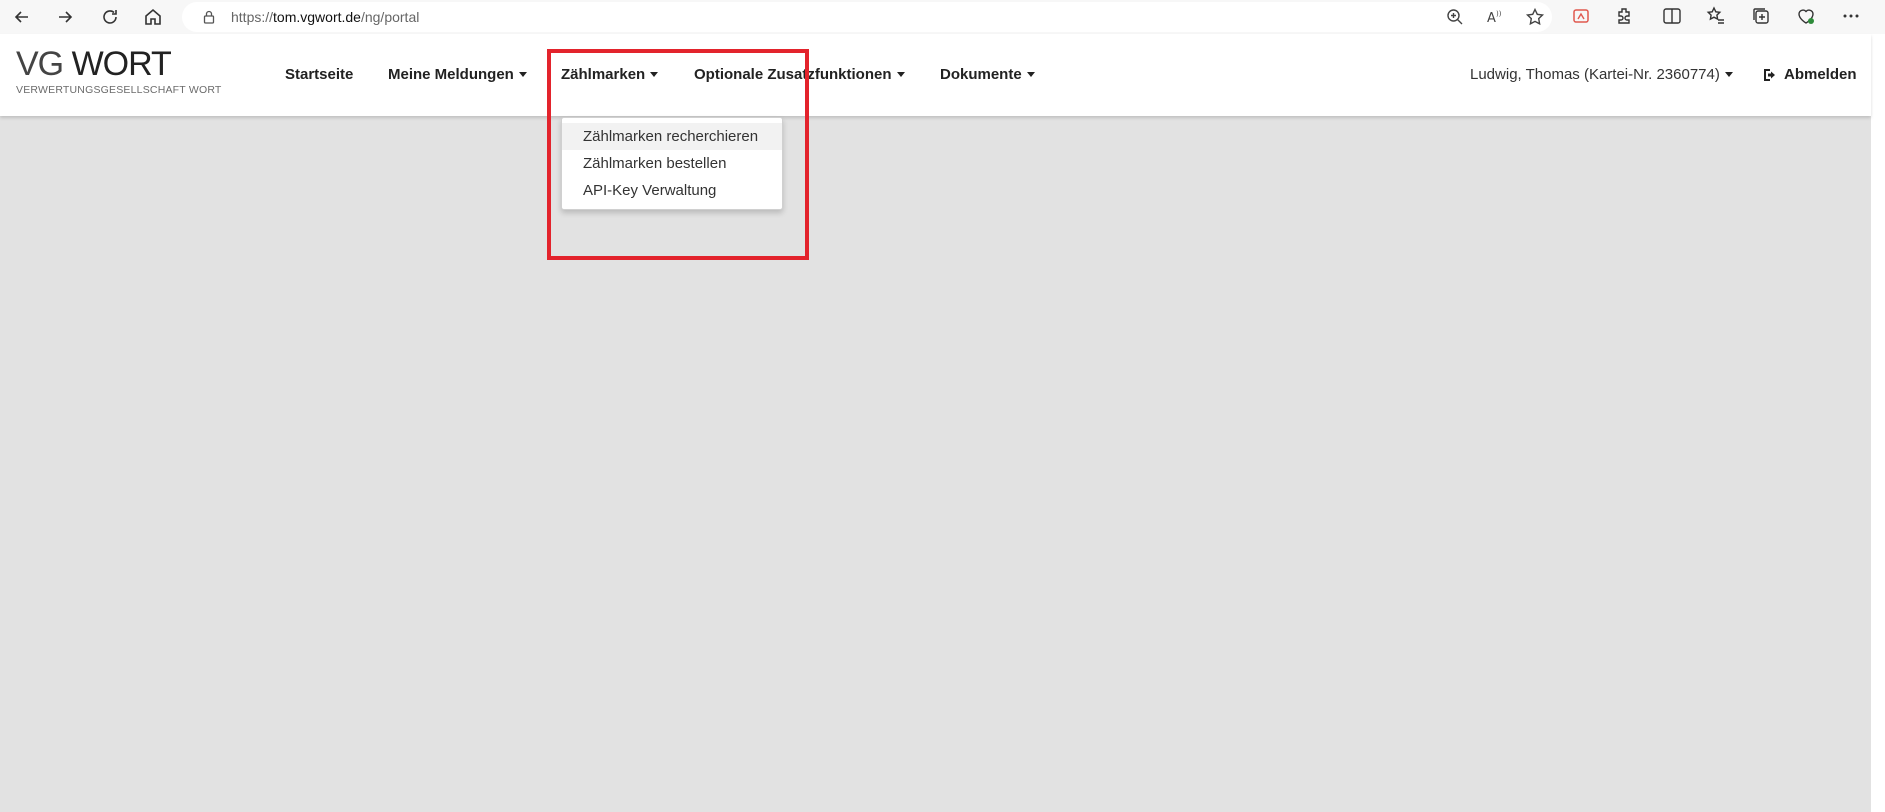 This screenshot has height=812, width=1885. Describe the element at coordinates (451, 74) in the screenshot. I see `nav-meine-meldungen-label: Meine Meldungen` at that location.